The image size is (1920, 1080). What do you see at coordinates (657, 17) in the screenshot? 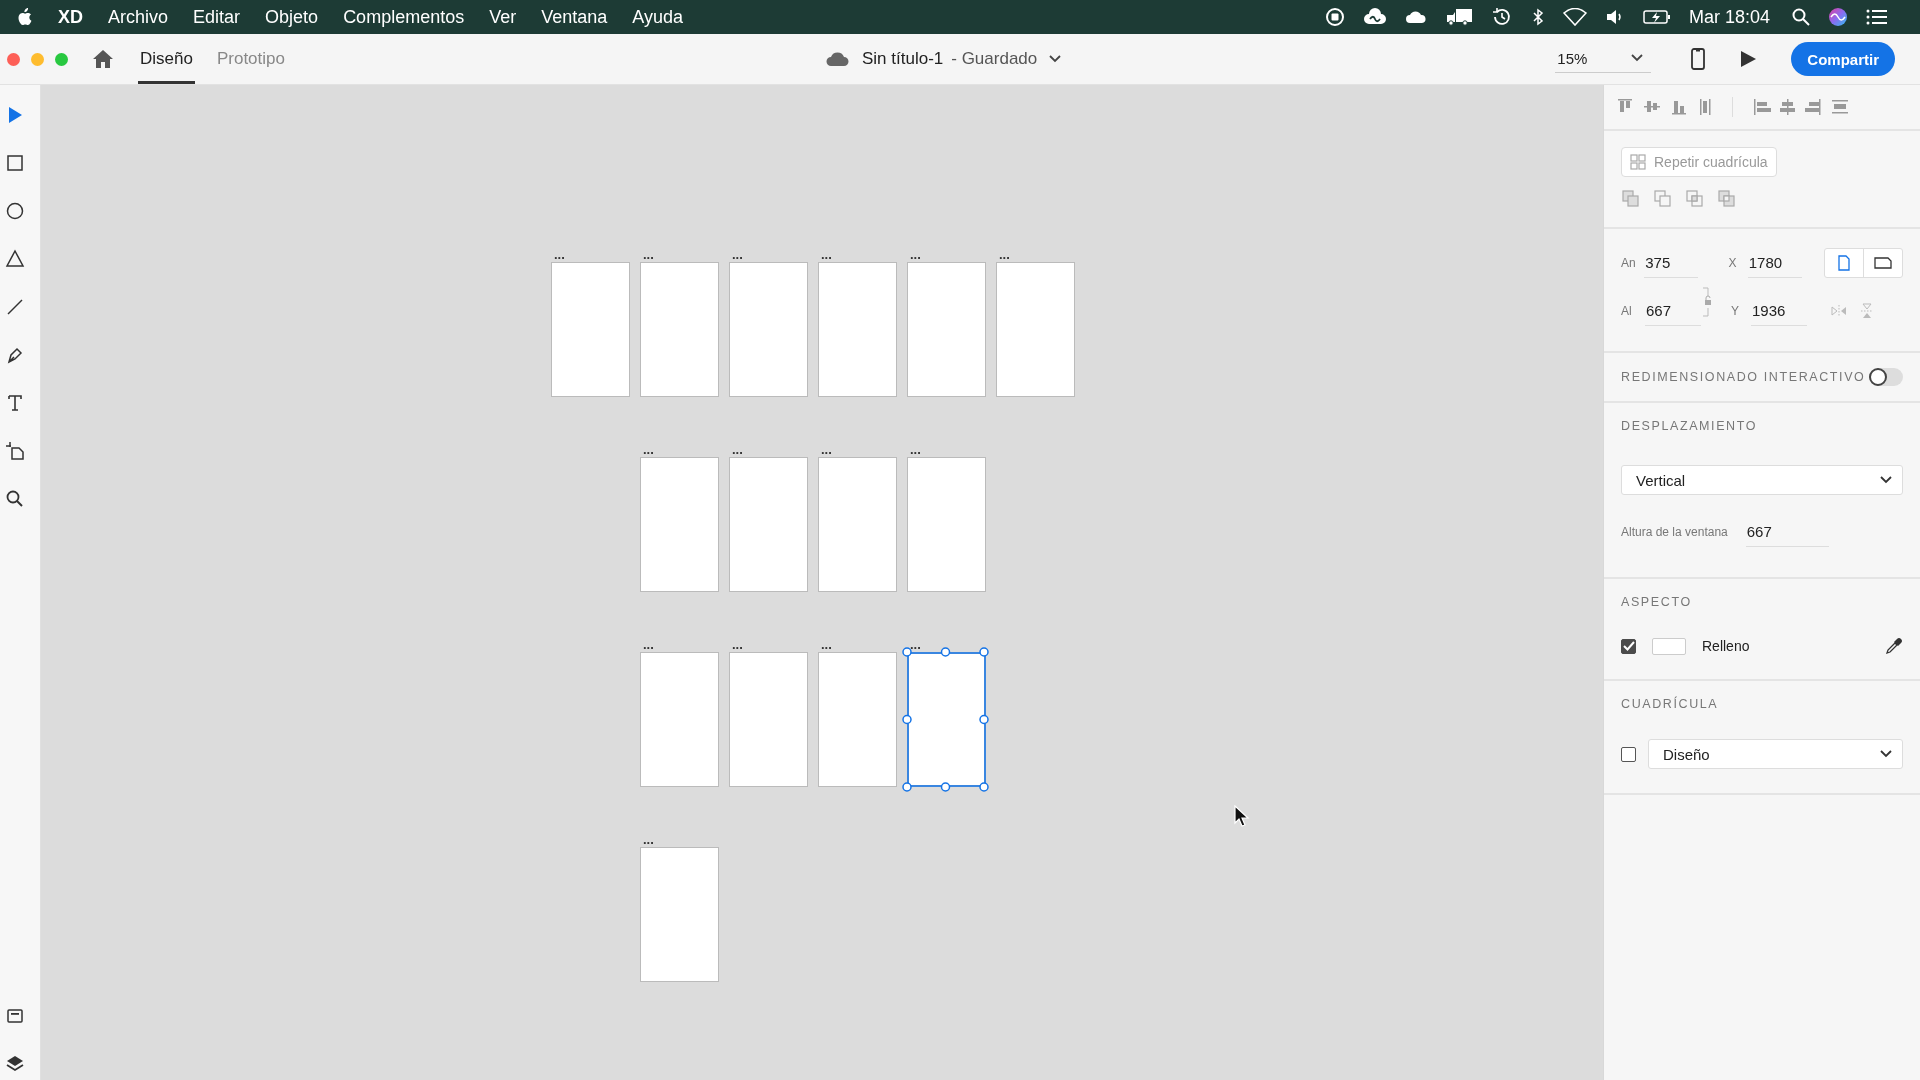
I see `menu-item: Ayuda` at bounding box center [657, 17].